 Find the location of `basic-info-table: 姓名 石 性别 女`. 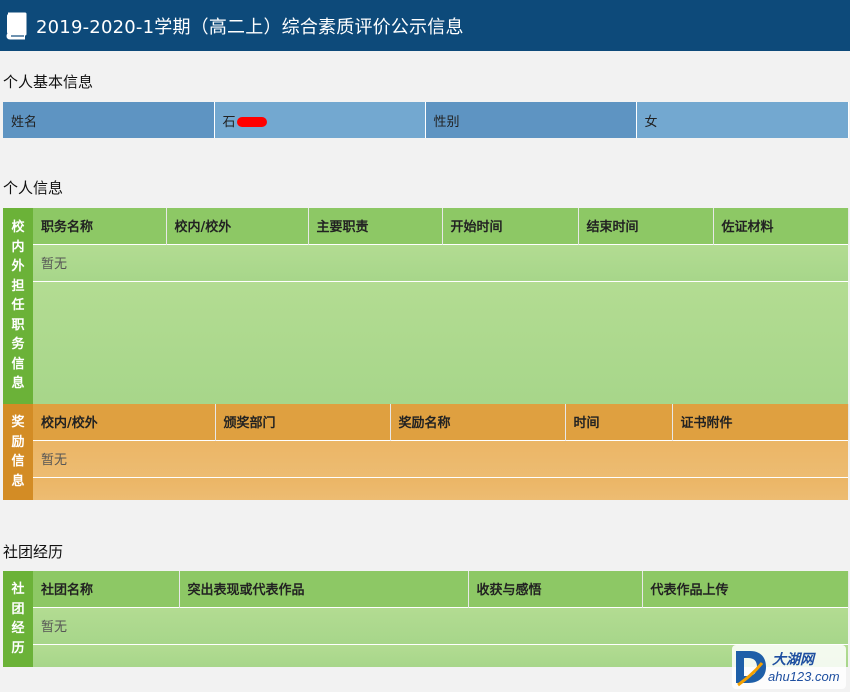

basic-info-table: 姓名 石 性别 女 is located at coordinates (426, 120).